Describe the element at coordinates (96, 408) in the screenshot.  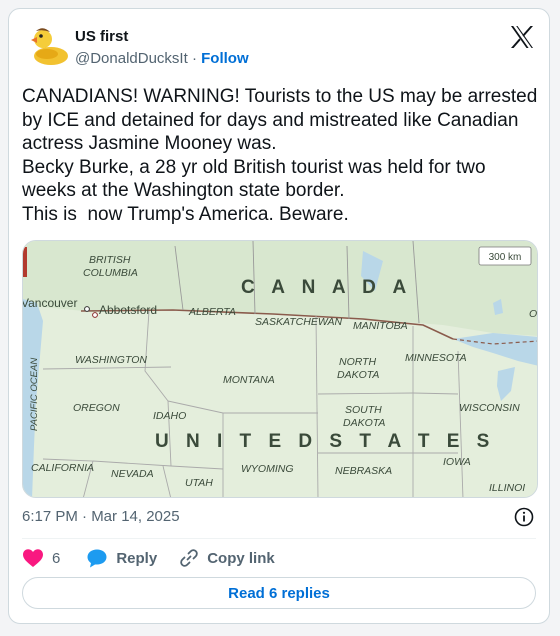
I see `state-label-oregon: OREGON` at that location.